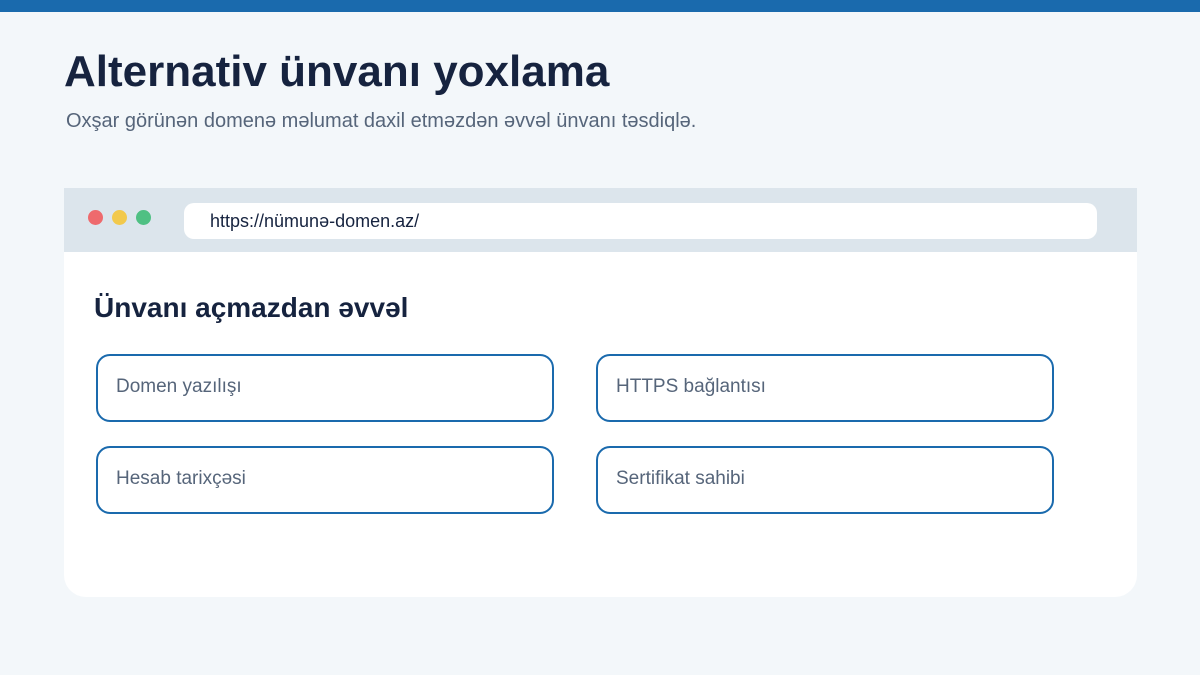 The image size is (1200, 675). What do you see at coordinates (691, 386) in the screenshot?
I see `check-card-label: HTTPS bağlantısı` at bounding box center [691, 386].